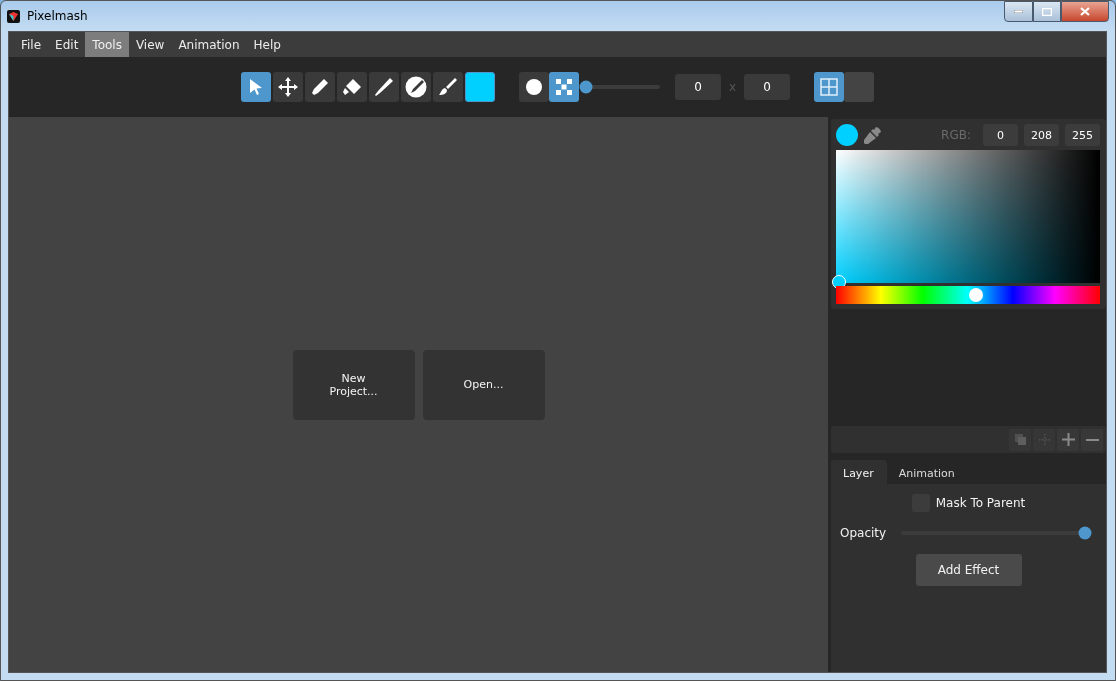 This screenshot has height=681, width=1116. I want to click on minimize-button, so click(1018, 11).